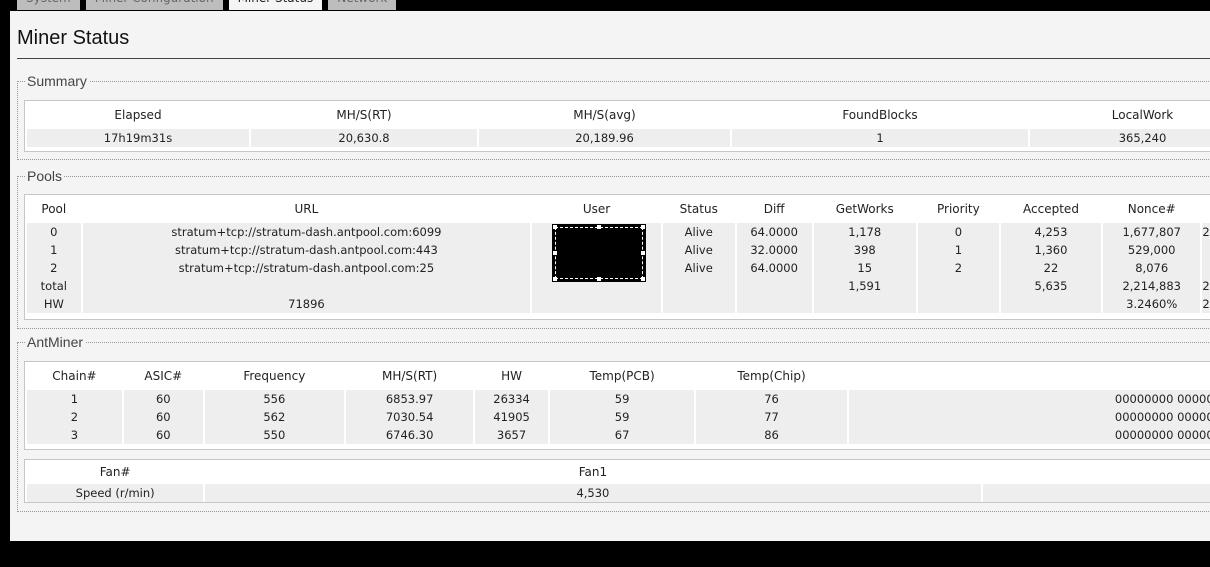  I want to click on fan-header-row: Fan# Fan1, so click(618, 472).